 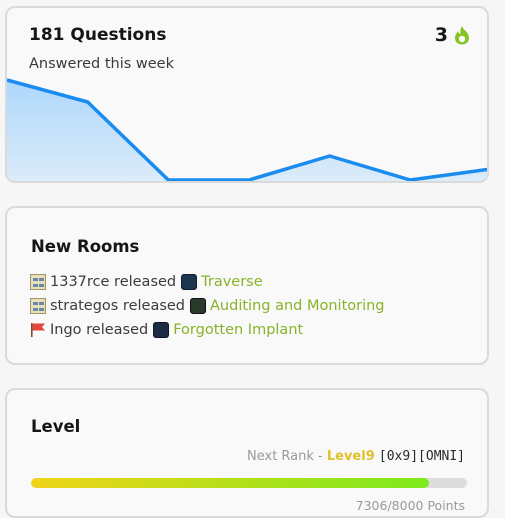 I want to click on next-rank-level: Level9, so click(x=350, y=456).